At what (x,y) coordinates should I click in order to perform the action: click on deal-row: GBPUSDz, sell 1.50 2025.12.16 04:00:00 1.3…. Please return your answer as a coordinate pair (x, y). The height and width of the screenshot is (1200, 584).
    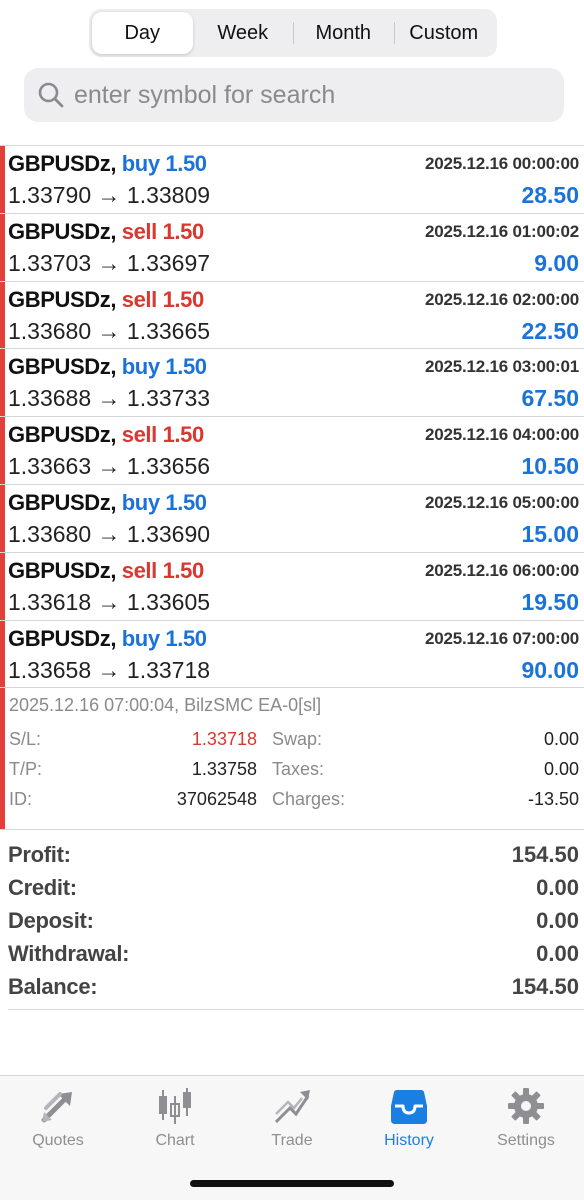
    Looking at the image, I should click on (292, 451).